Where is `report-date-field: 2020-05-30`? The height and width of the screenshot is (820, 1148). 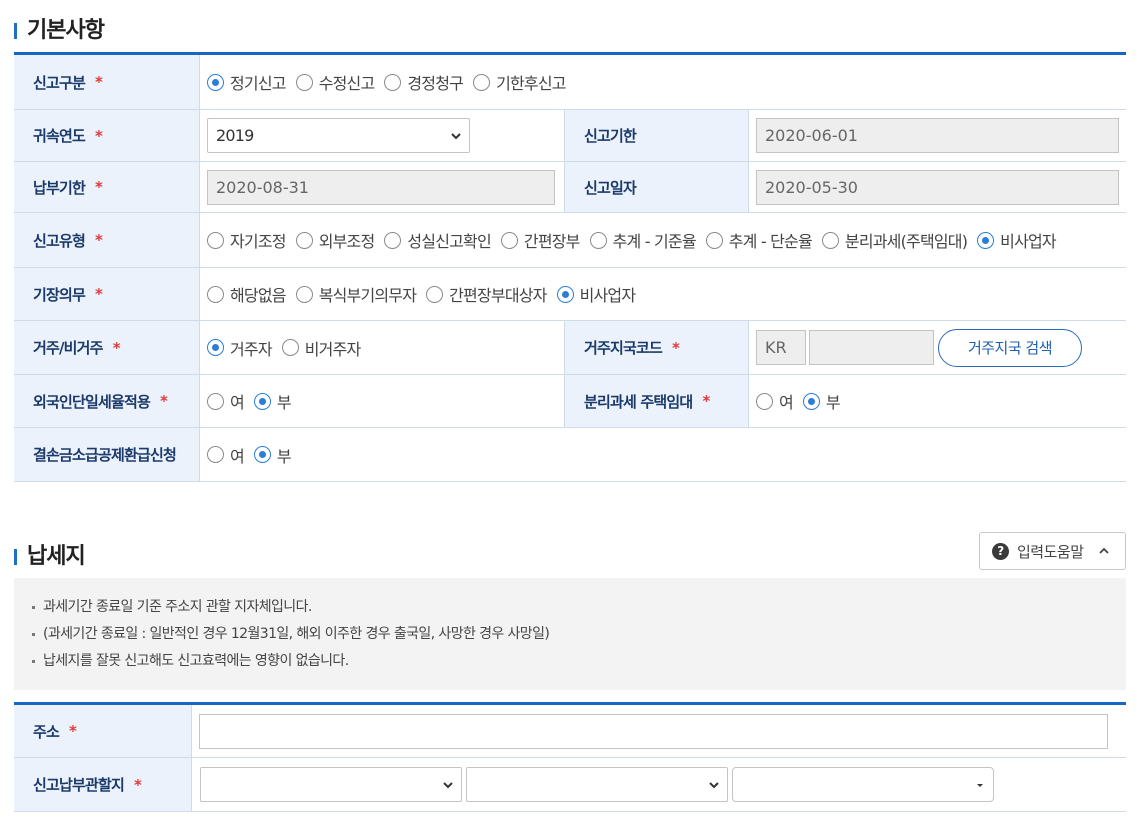
report-date-field: 2020-05-30 is located at coordinates (937, 187).